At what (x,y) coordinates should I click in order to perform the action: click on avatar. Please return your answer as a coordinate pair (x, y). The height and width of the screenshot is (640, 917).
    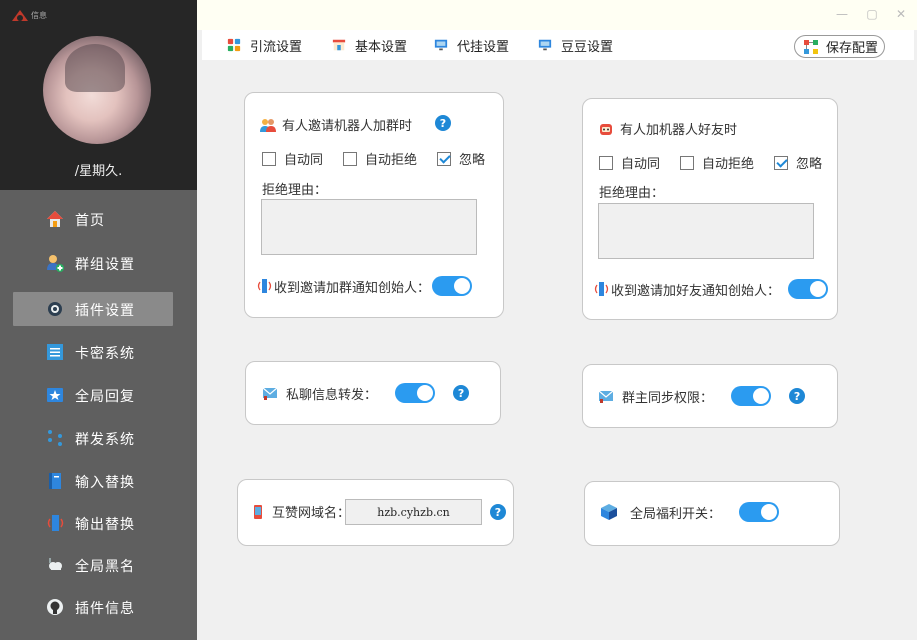
    Looking at the image, I should click on (97, 90).